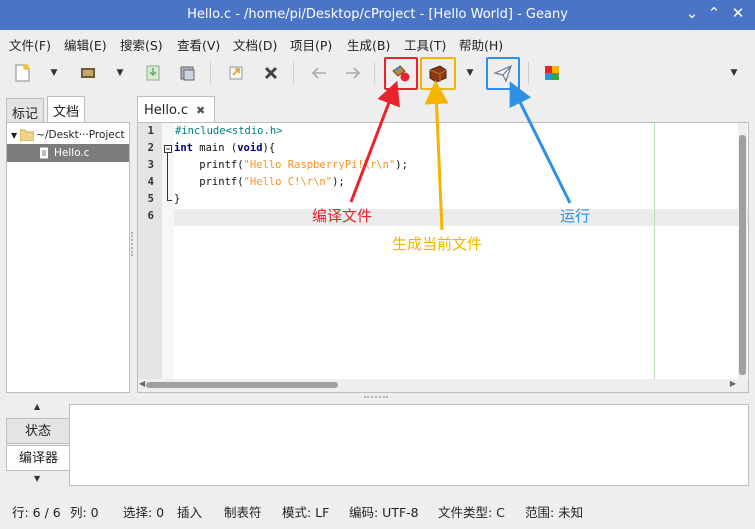 This screenshot has height=529, width=755. What do you see at coordinates (85, 44) in the screenshot?
I see `menu-edit: 编辑(E)` at bounding box center [85, 44].